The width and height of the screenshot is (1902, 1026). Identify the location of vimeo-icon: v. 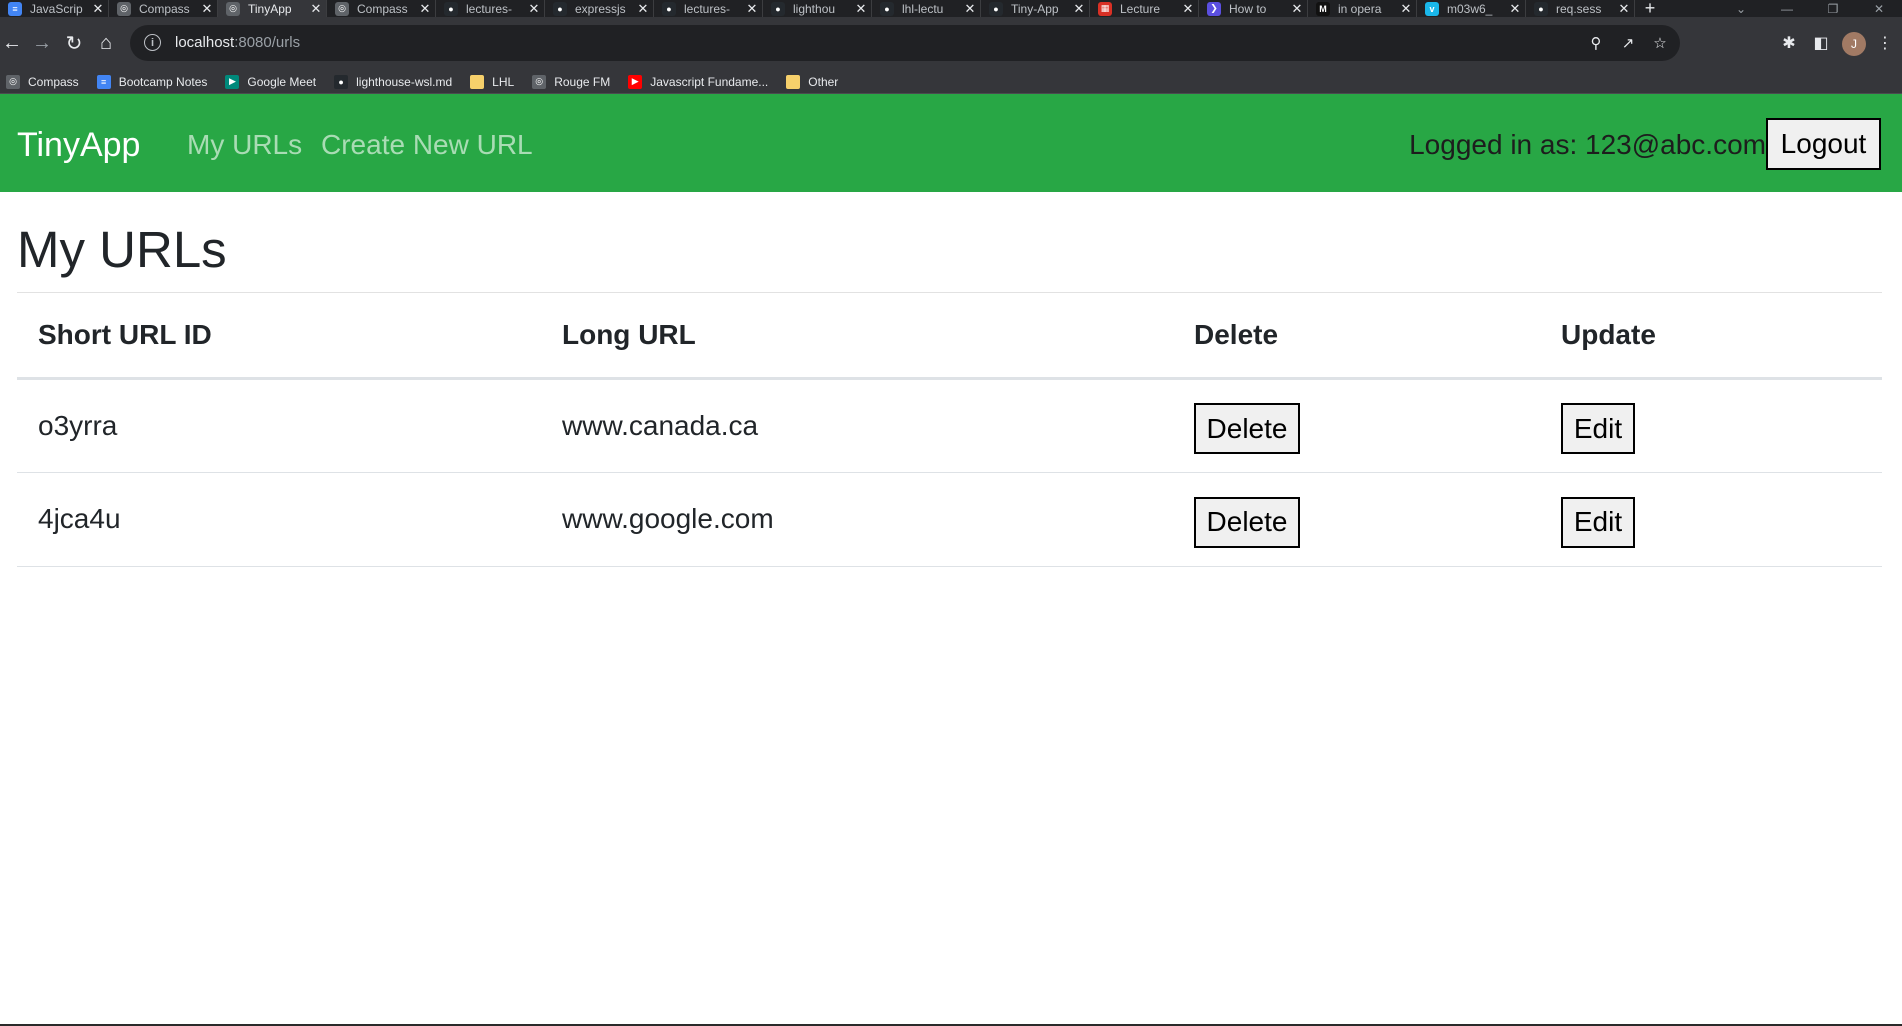
(1432, 8).